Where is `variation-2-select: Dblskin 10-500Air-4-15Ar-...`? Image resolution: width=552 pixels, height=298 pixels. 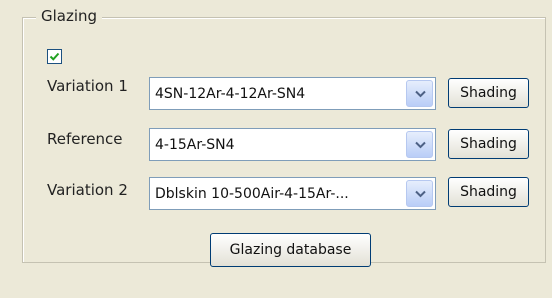
variation-2-select: Dblskin 10-500Air-4-15Ar-... is located at coordinates (292, 193).